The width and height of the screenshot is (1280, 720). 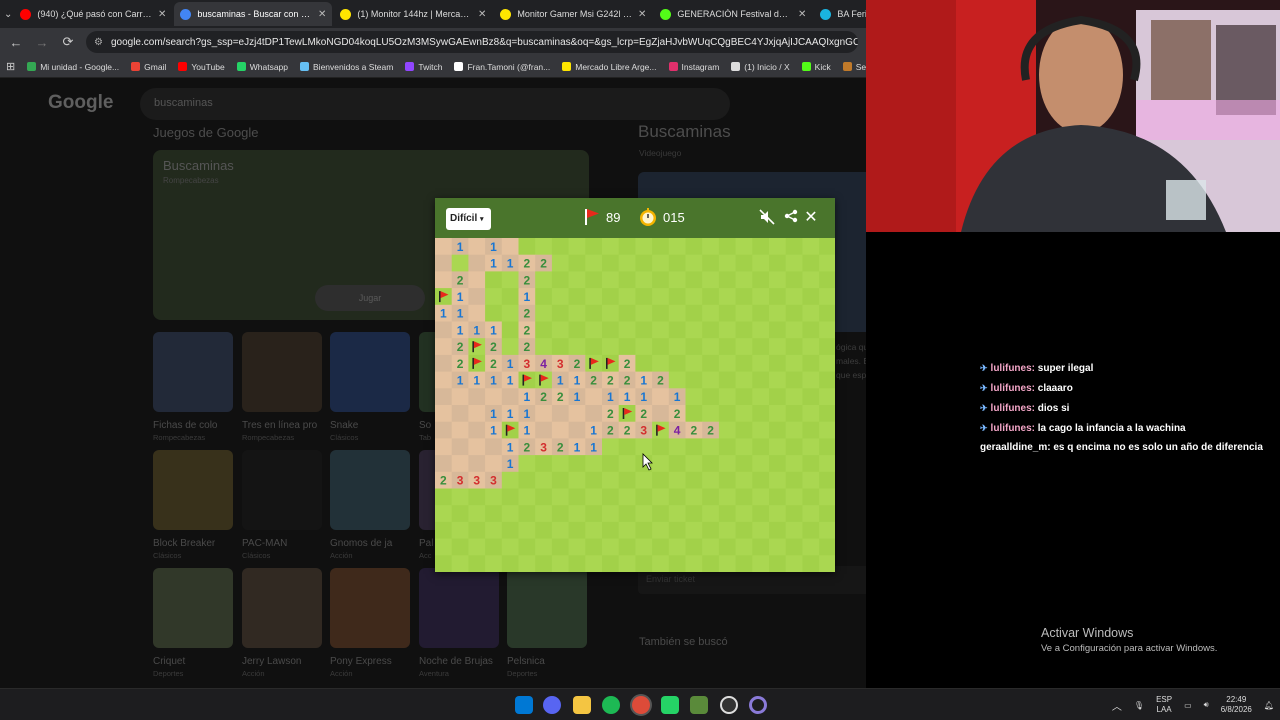 I want to click on microphone-icon: 🎙︎, so click(x=1139, y=705).